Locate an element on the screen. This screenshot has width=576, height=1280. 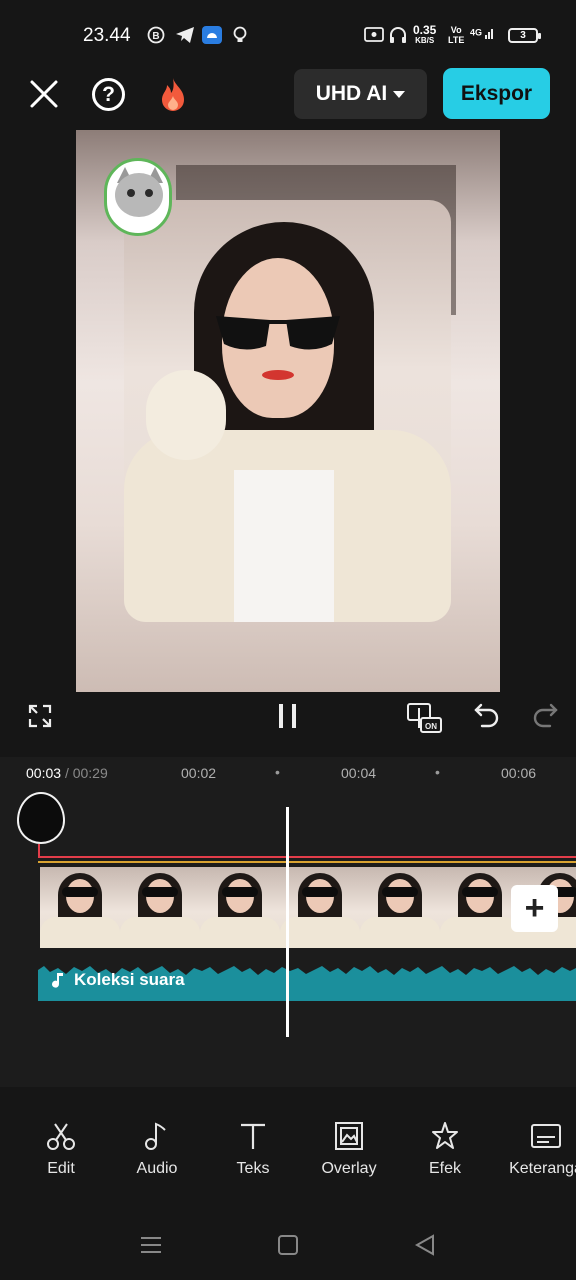
nav-recents-button is located at coordinates (151, 1245).